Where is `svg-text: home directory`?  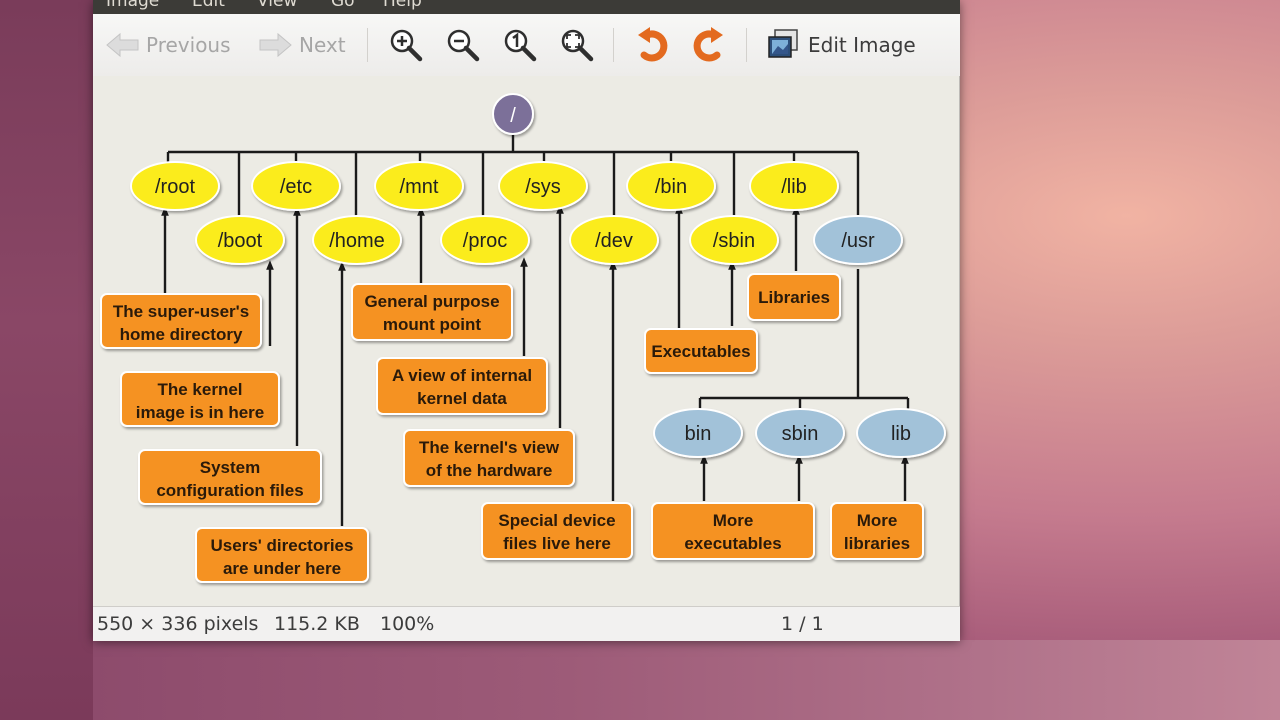 svg-text: home directory is located at coordinates (181, 334).